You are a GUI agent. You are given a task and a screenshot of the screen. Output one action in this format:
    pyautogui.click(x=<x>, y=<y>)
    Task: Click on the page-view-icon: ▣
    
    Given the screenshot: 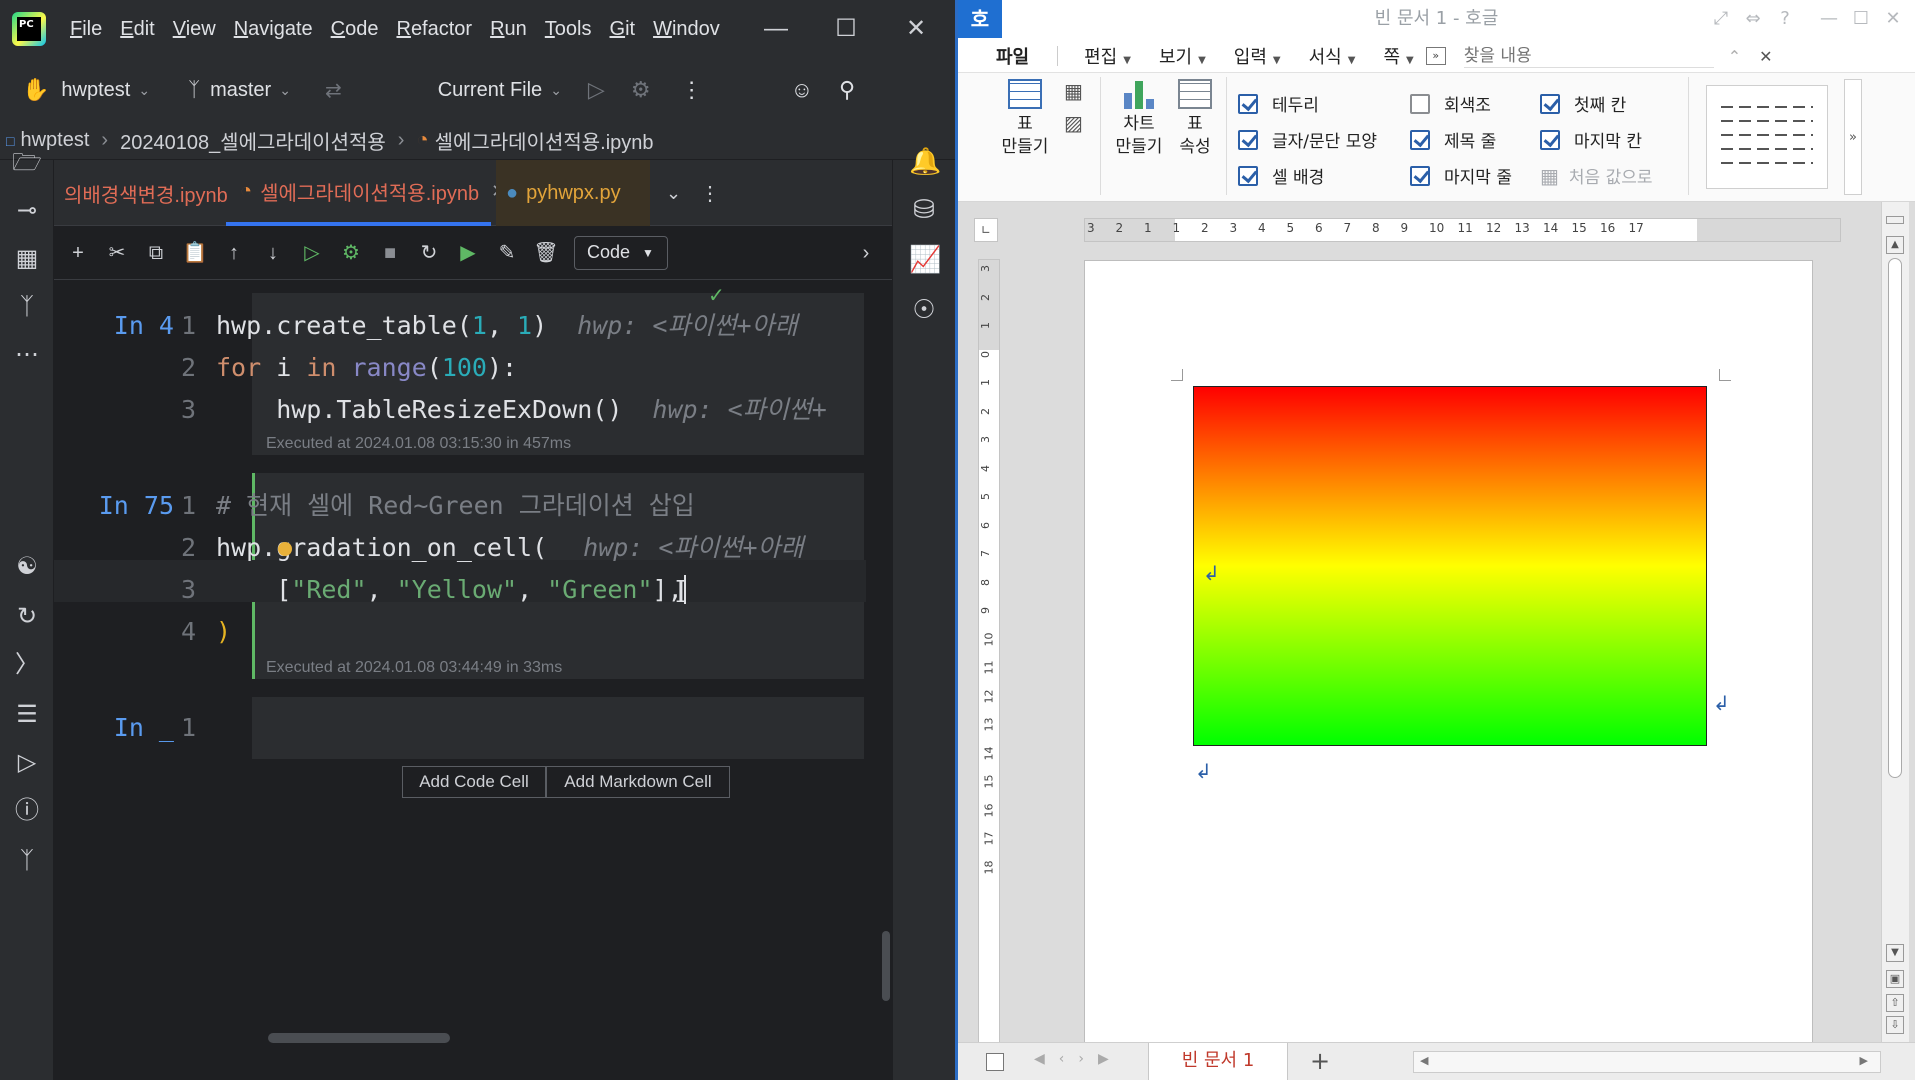 What is the action you would take?
    pyautogui.click(x=1895, y=979)
    